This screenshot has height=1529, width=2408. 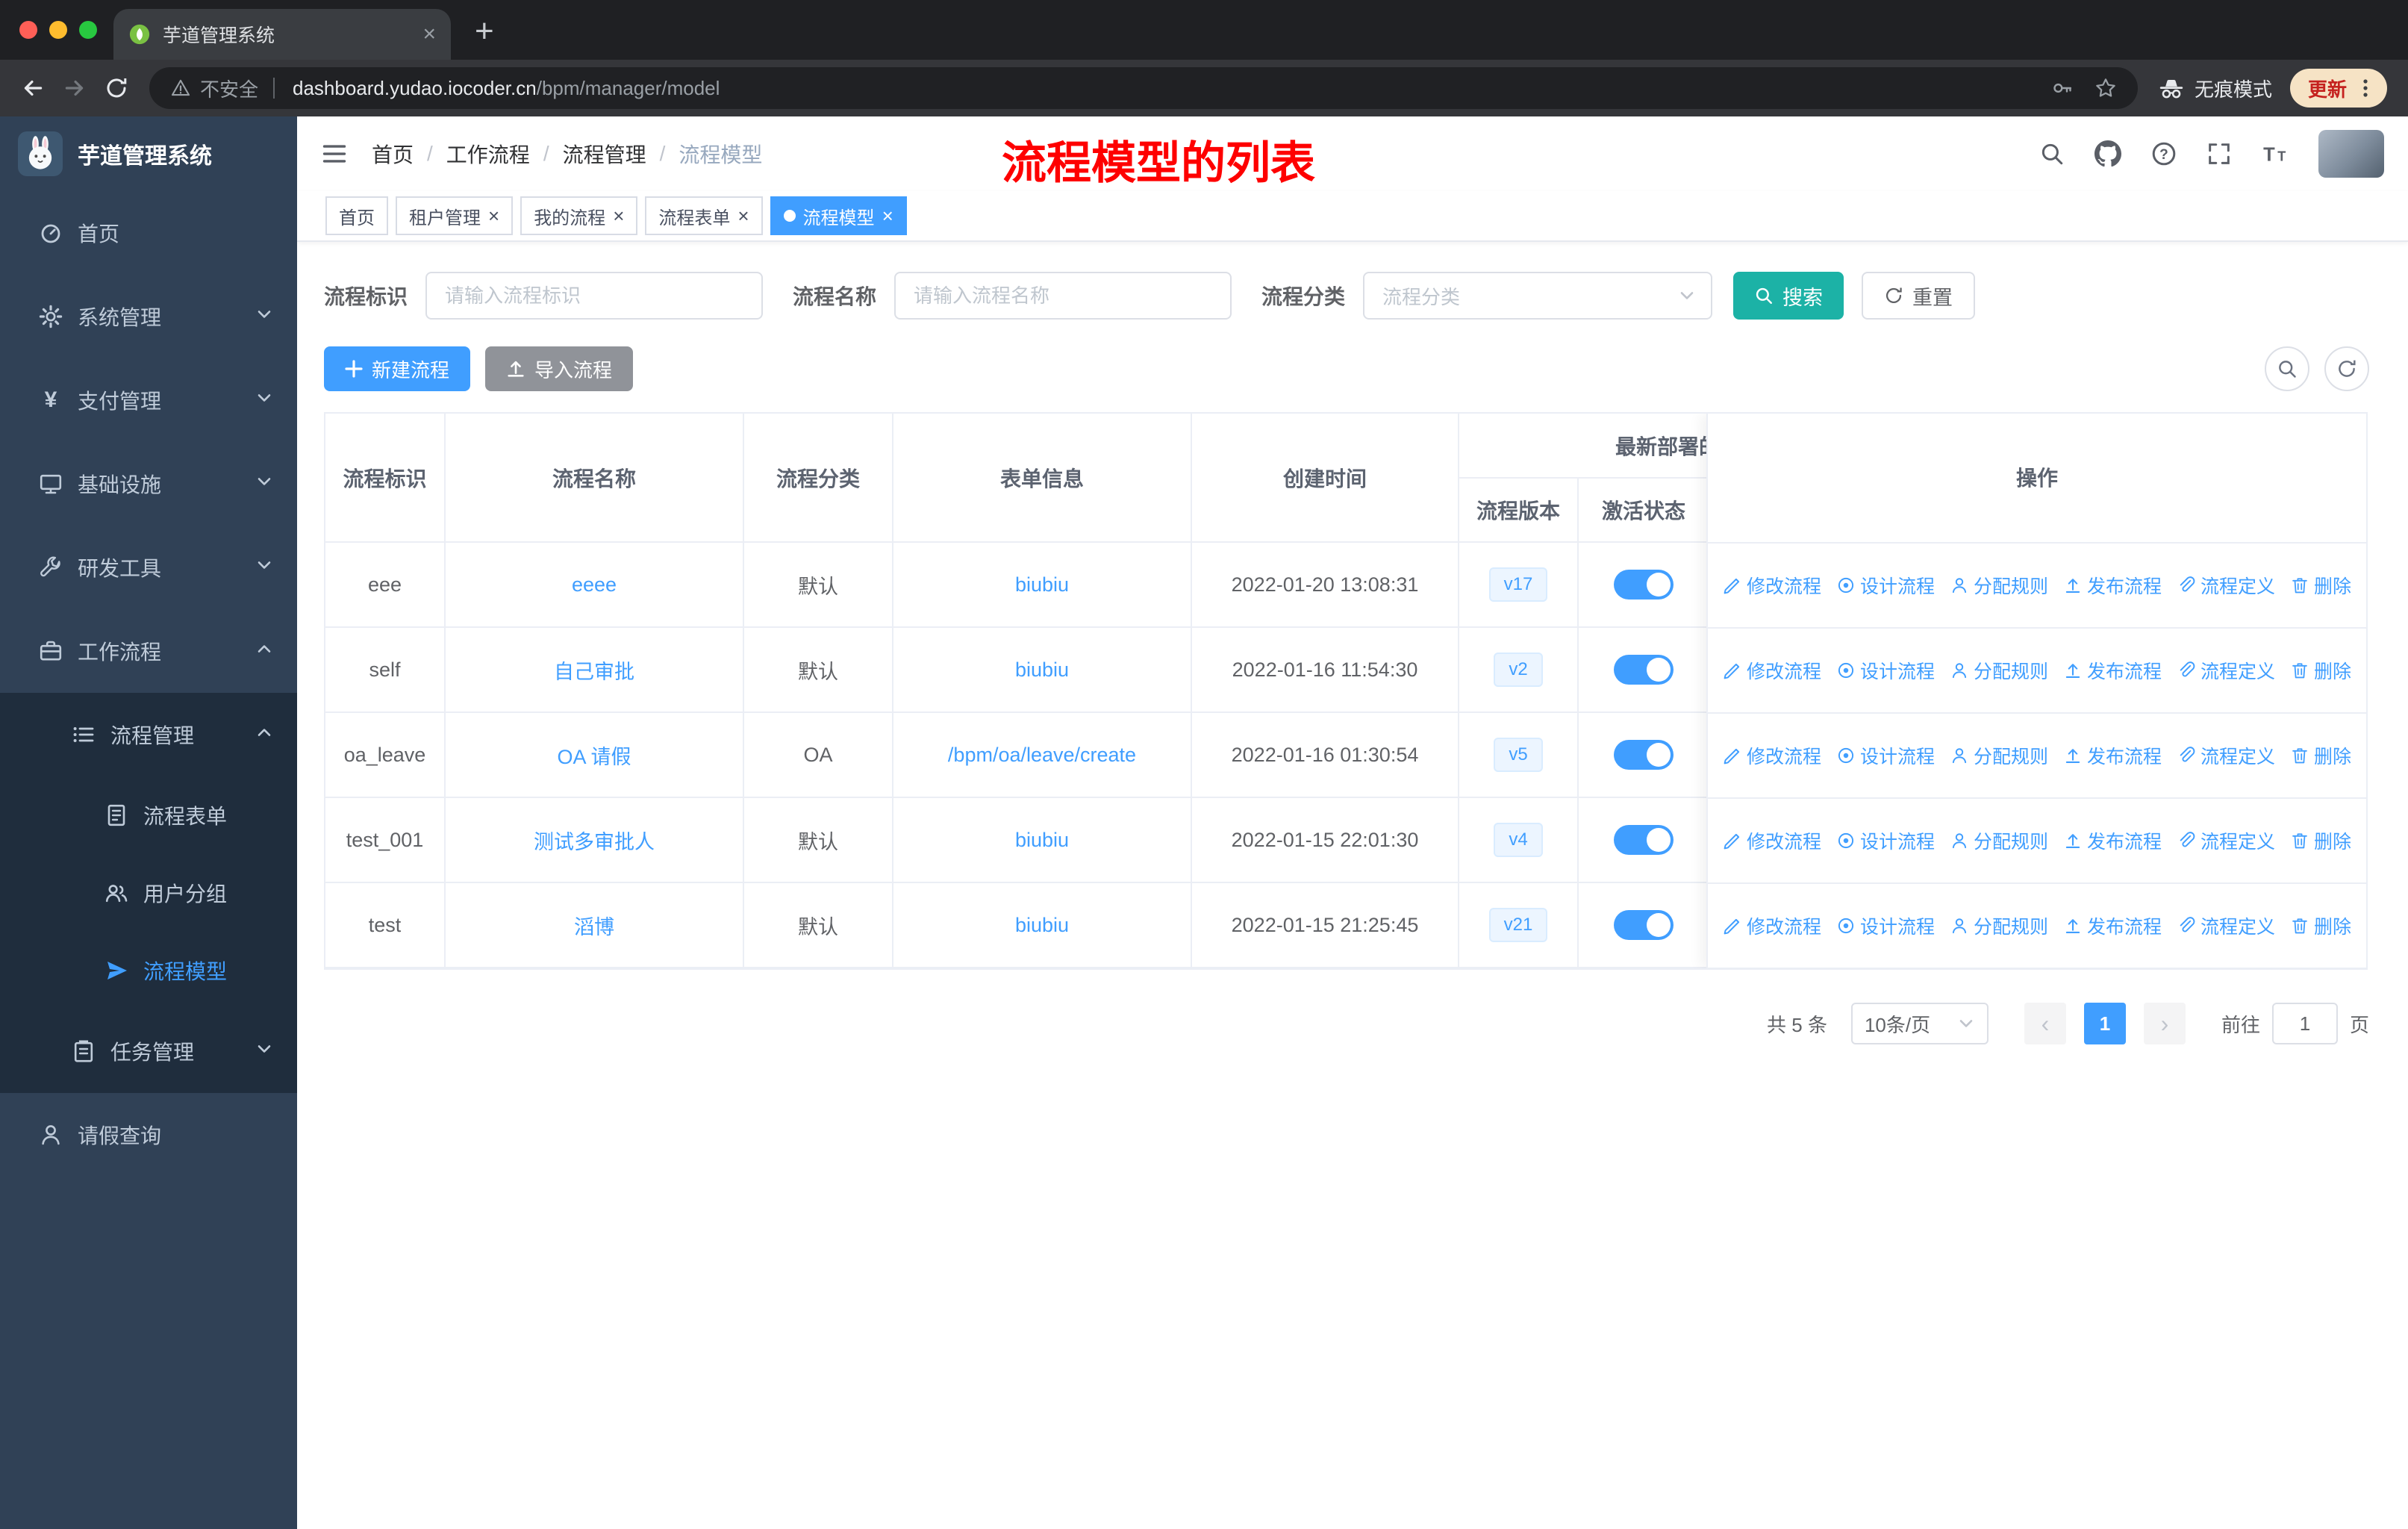 What do you see at coordinates (2105, 88) in the screenshot?
I see `bookmark-star-icon` at bounding box center [2105, 88].